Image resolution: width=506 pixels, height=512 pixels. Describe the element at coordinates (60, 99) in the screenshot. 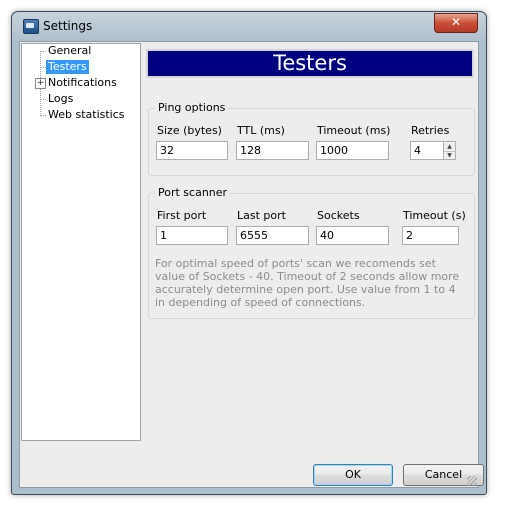

I see `tree-item-logs: Logs` at that location.